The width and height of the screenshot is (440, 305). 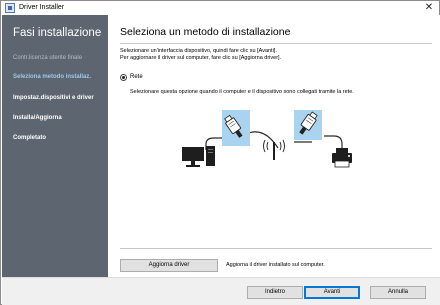 I want to click on sidebar-item-complete: Completato, so click(x=29, y=138).